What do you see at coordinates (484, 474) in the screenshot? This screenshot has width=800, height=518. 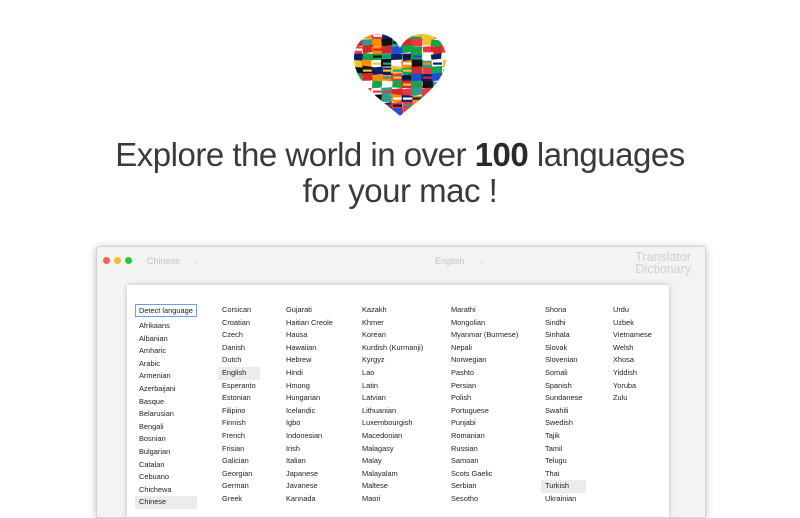 I see `language-option: Scots Gaelic` at bounding box center [484, 474].